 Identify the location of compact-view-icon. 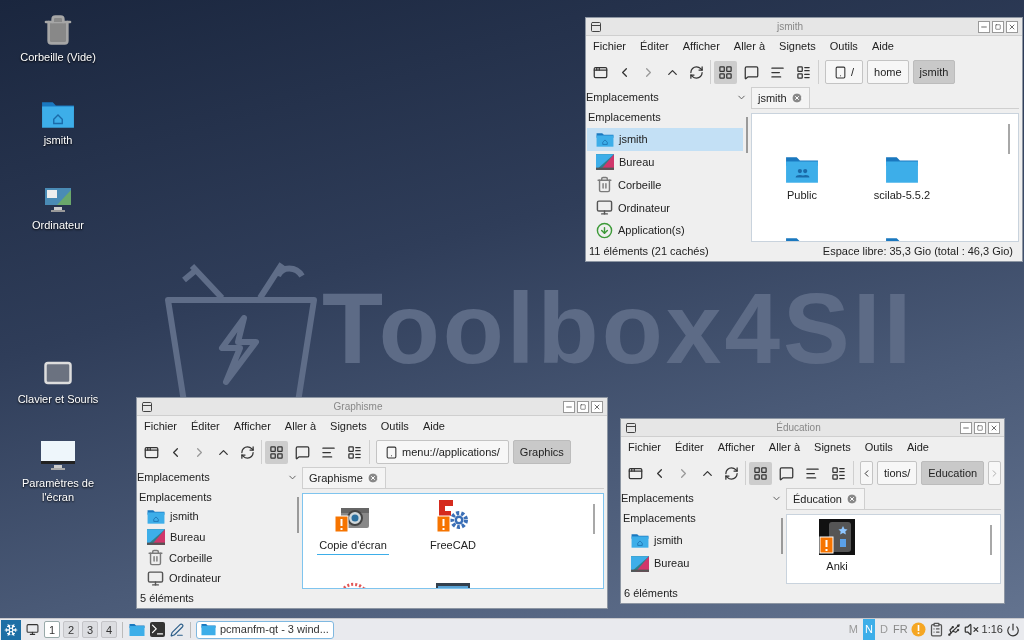
(786, 473).